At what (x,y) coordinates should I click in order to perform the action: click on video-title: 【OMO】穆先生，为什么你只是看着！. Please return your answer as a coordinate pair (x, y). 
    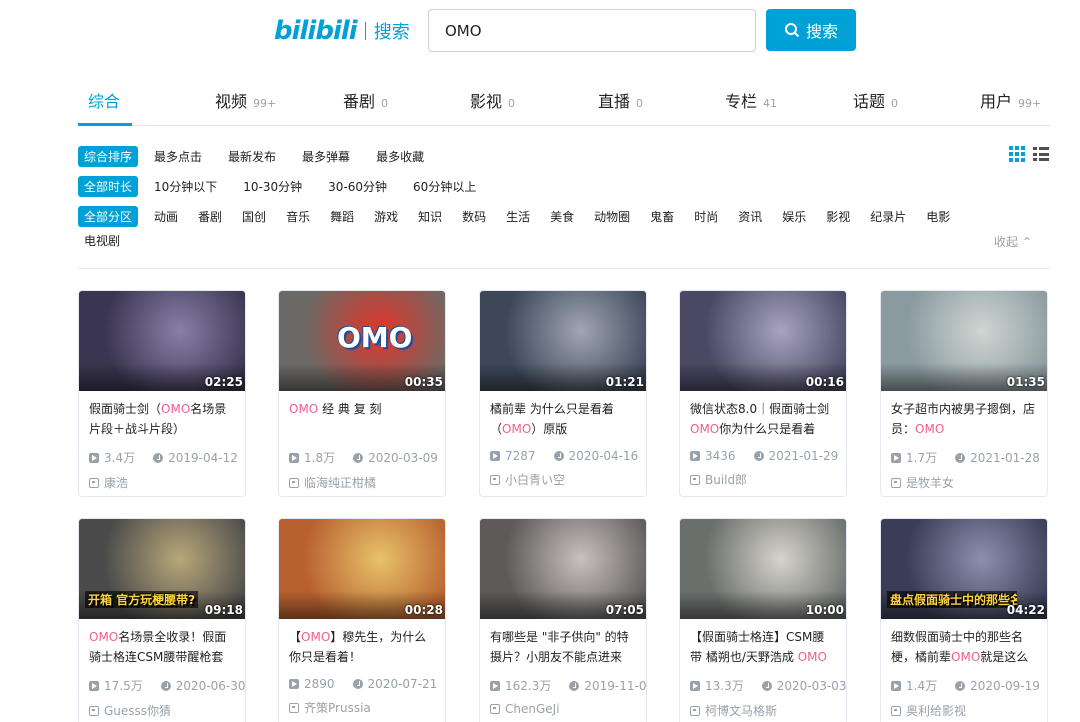
    Looking at the image, I should click on (362, 647).